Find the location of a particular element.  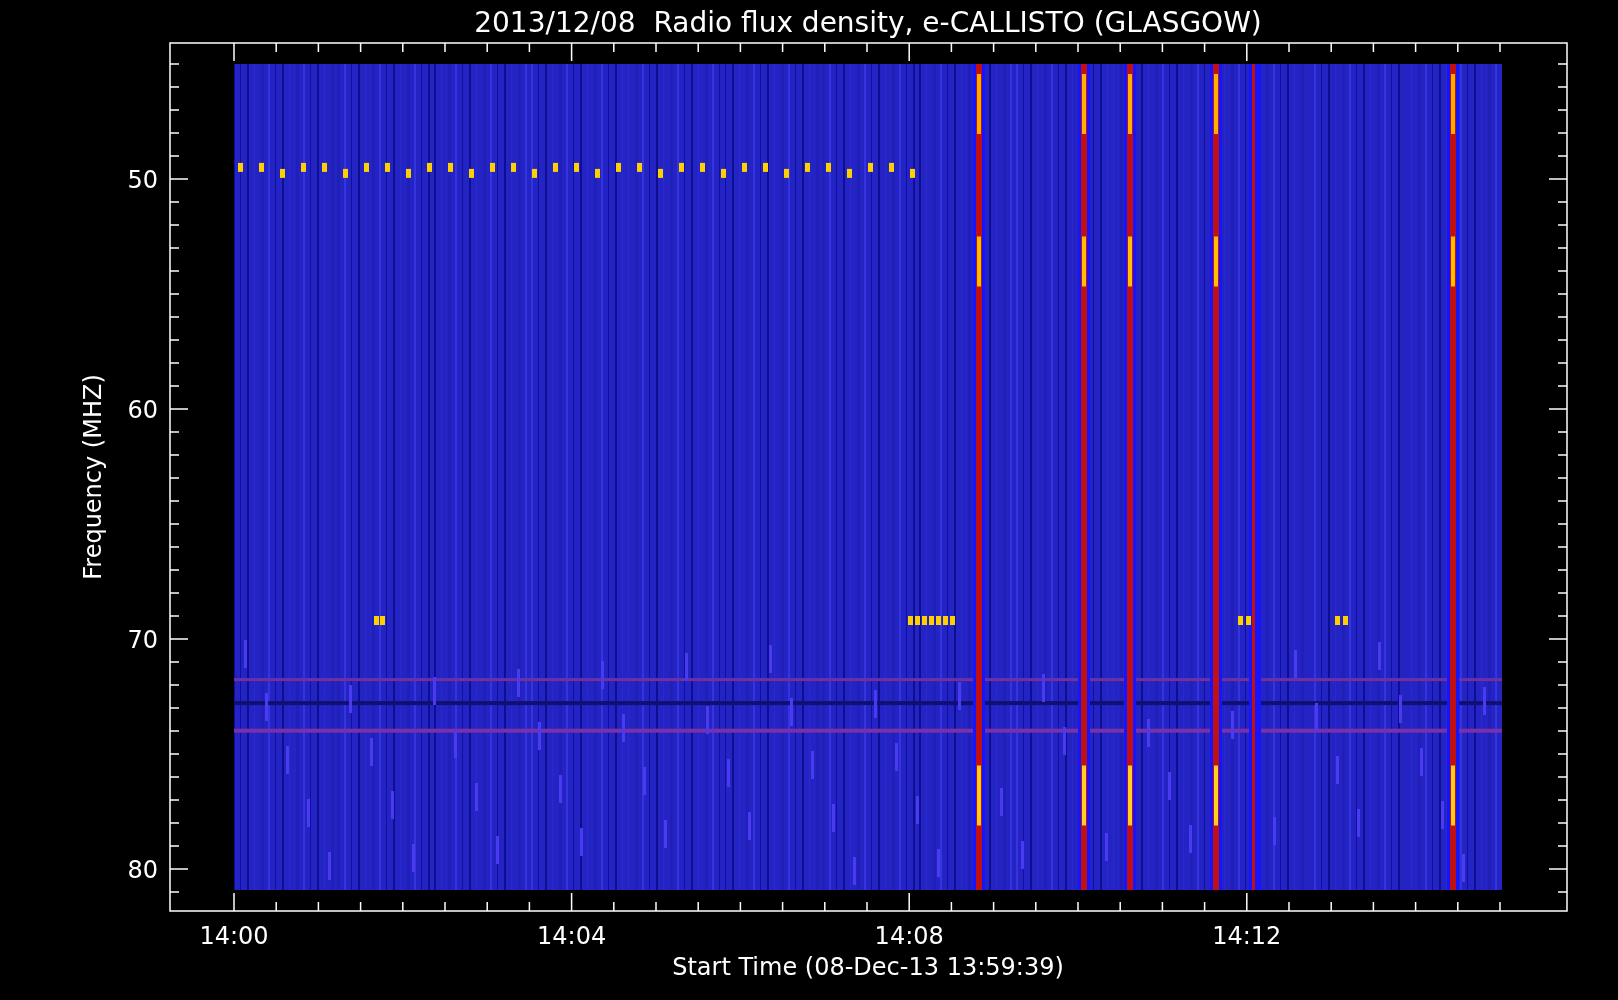

x-axis-label: Start Time (08-Dec-13 13:59:39) is located at coordinates (868, 967).